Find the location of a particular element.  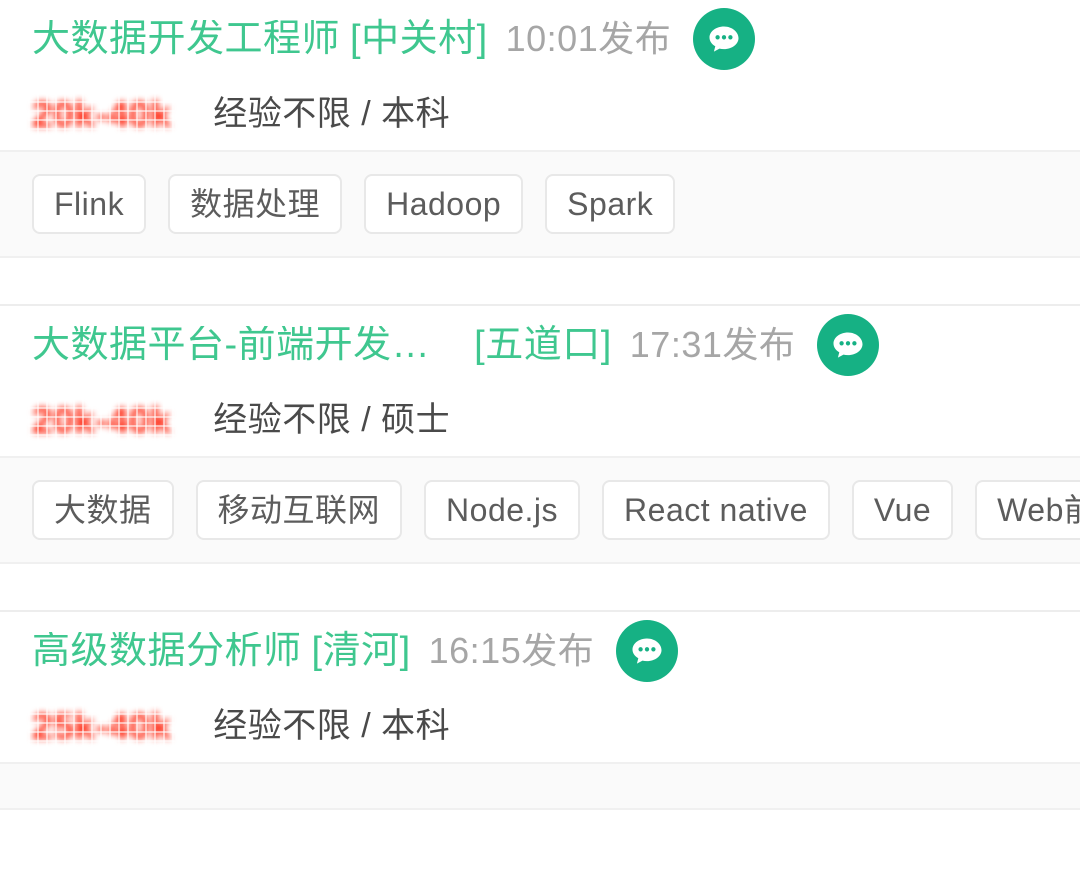

job-title-row: 大数据平台-前端开发… [五道口] 17:31发布 is located at coordinates (540, 345).